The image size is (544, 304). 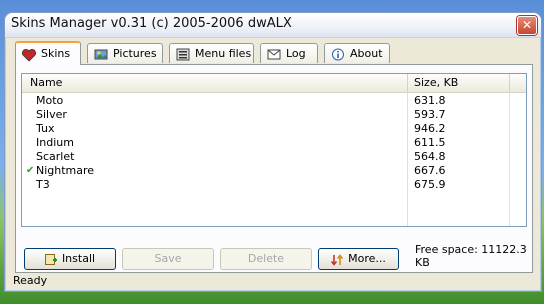 What do you see at coordinates (266, 171) in the screenshot?
I see `list-item: ✔ Nightmare 667.6` at bounding box center [266, 171].